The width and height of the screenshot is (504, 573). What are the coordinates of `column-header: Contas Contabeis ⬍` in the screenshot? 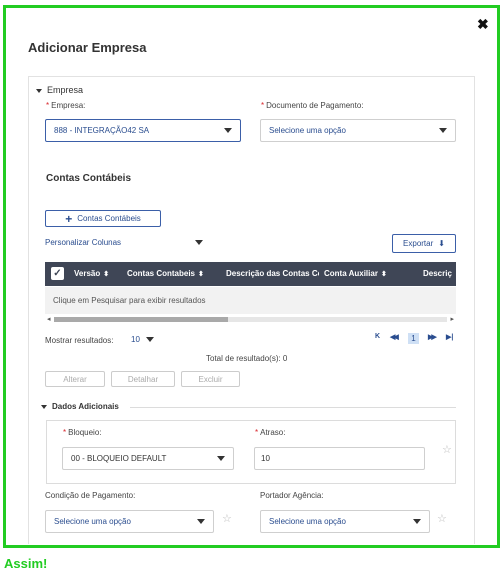 It's located at (165, 273).